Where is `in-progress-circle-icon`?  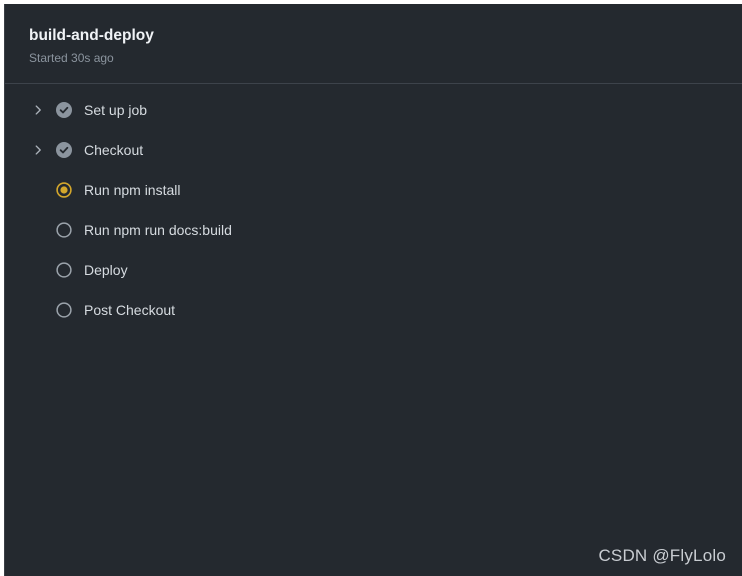 in-progress-circle-icon is located at coordinates (64, 190).